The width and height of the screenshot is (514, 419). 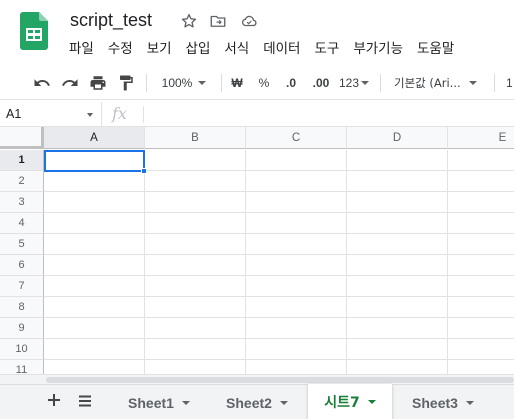 I want to click on increase-decimal-button: .00, so click(x=321, y=83).